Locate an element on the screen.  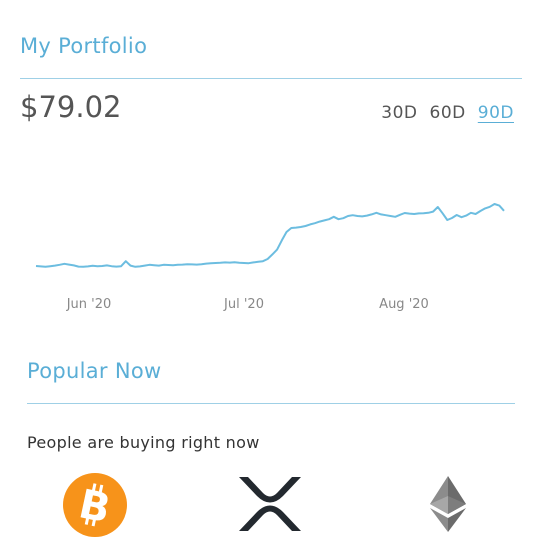
popular-divider is located at coordinates (271, 403).